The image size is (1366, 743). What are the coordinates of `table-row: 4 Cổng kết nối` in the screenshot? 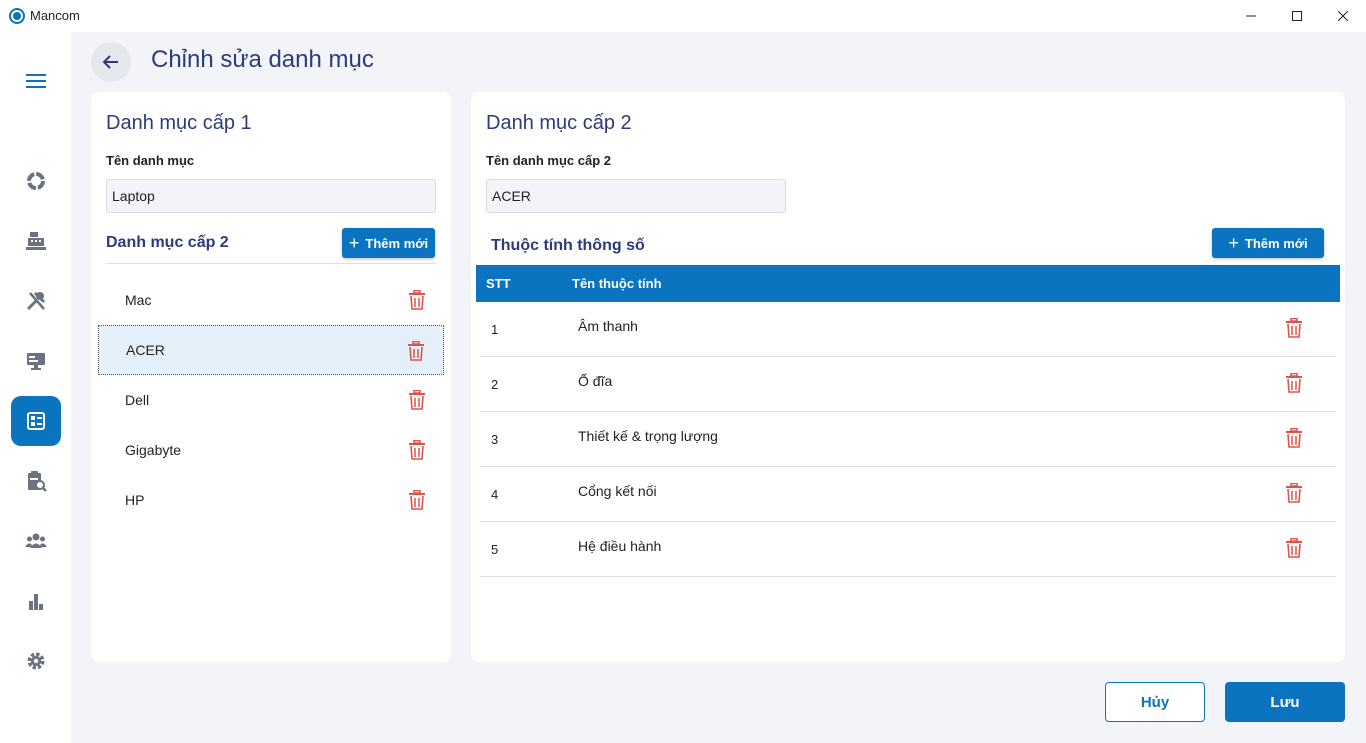 It's located at (908, 494).